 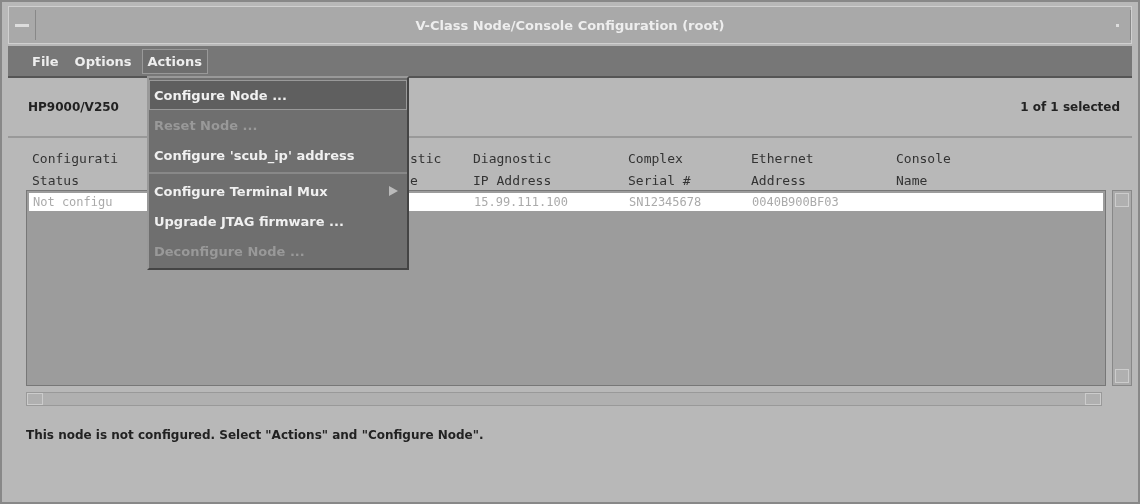 What do you see at coordinates (512, 170) in the screenshot?
I see `column-header: Diagnostic IP Address` at bounding box center [512, 170].